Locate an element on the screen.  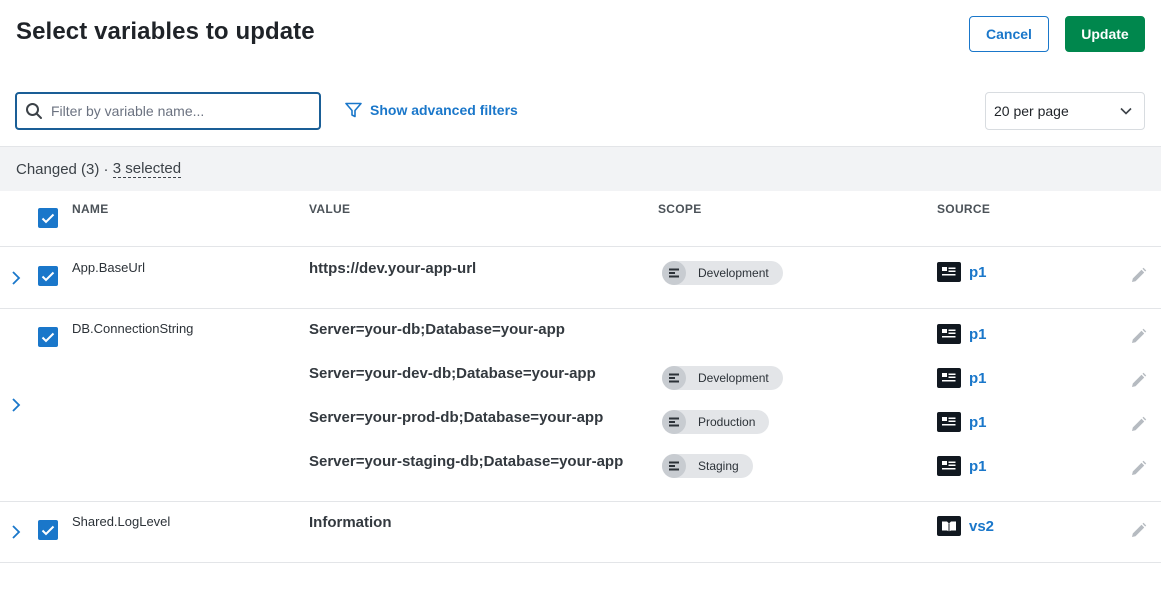
variable-name: Shared.LogLevel is located at coordinates (121, 521).